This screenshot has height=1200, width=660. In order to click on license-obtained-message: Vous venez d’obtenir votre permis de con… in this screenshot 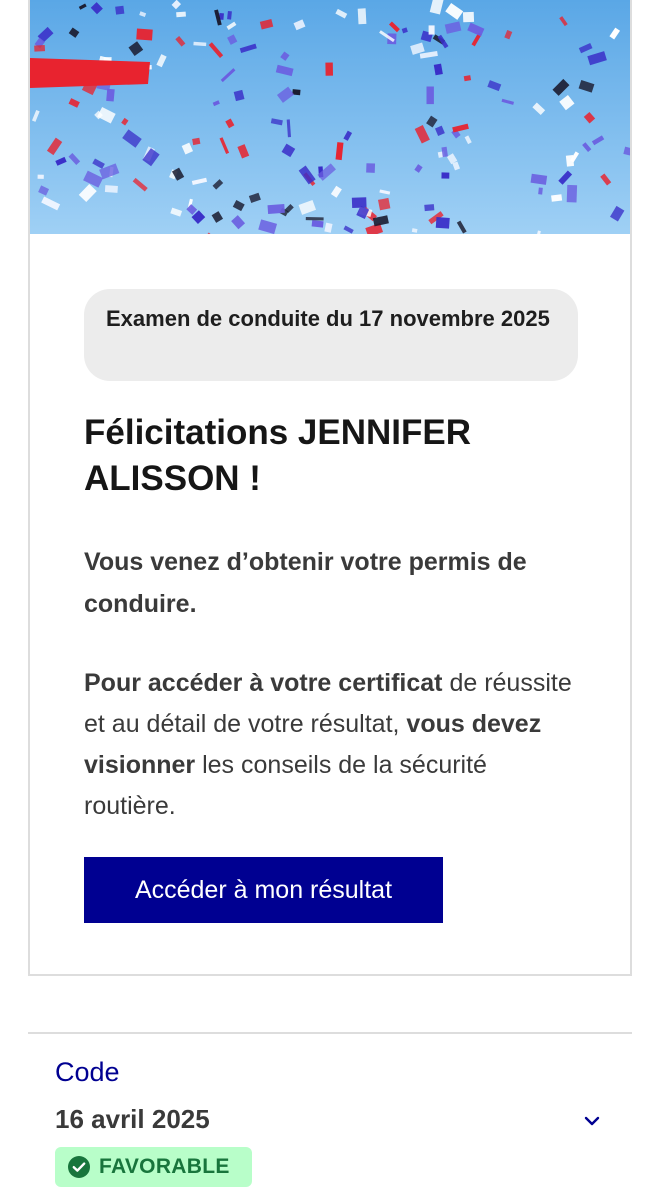, I will do `click(305, 583)`.